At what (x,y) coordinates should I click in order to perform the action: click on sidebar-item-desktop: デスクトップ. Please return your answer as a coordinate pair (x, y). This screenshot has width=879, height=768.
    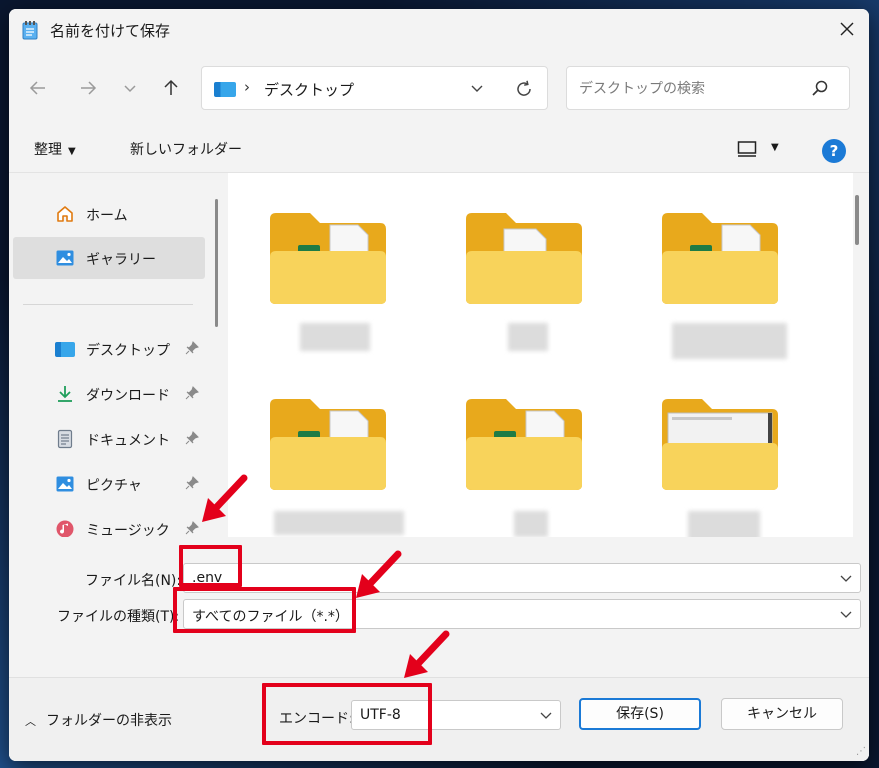
    Looking at the image, I should click on (109, 349).